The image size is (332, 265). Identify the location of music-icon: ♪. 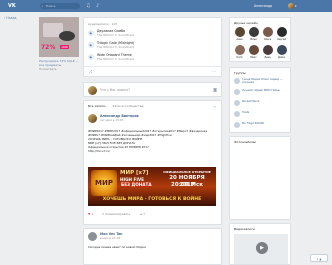
(97, 6).